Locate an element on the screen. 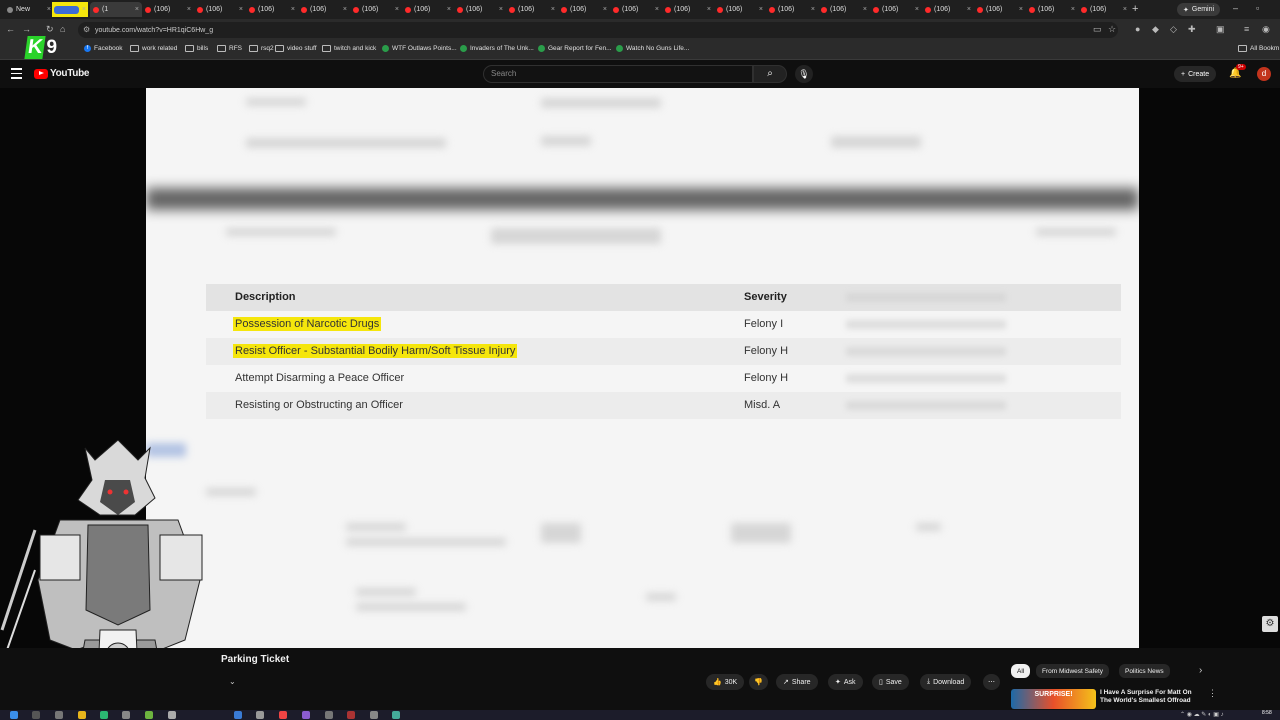 The width and height of the screenshot is (1280, 720). home-icon: ⌂ is located at coordinates (62, 29).